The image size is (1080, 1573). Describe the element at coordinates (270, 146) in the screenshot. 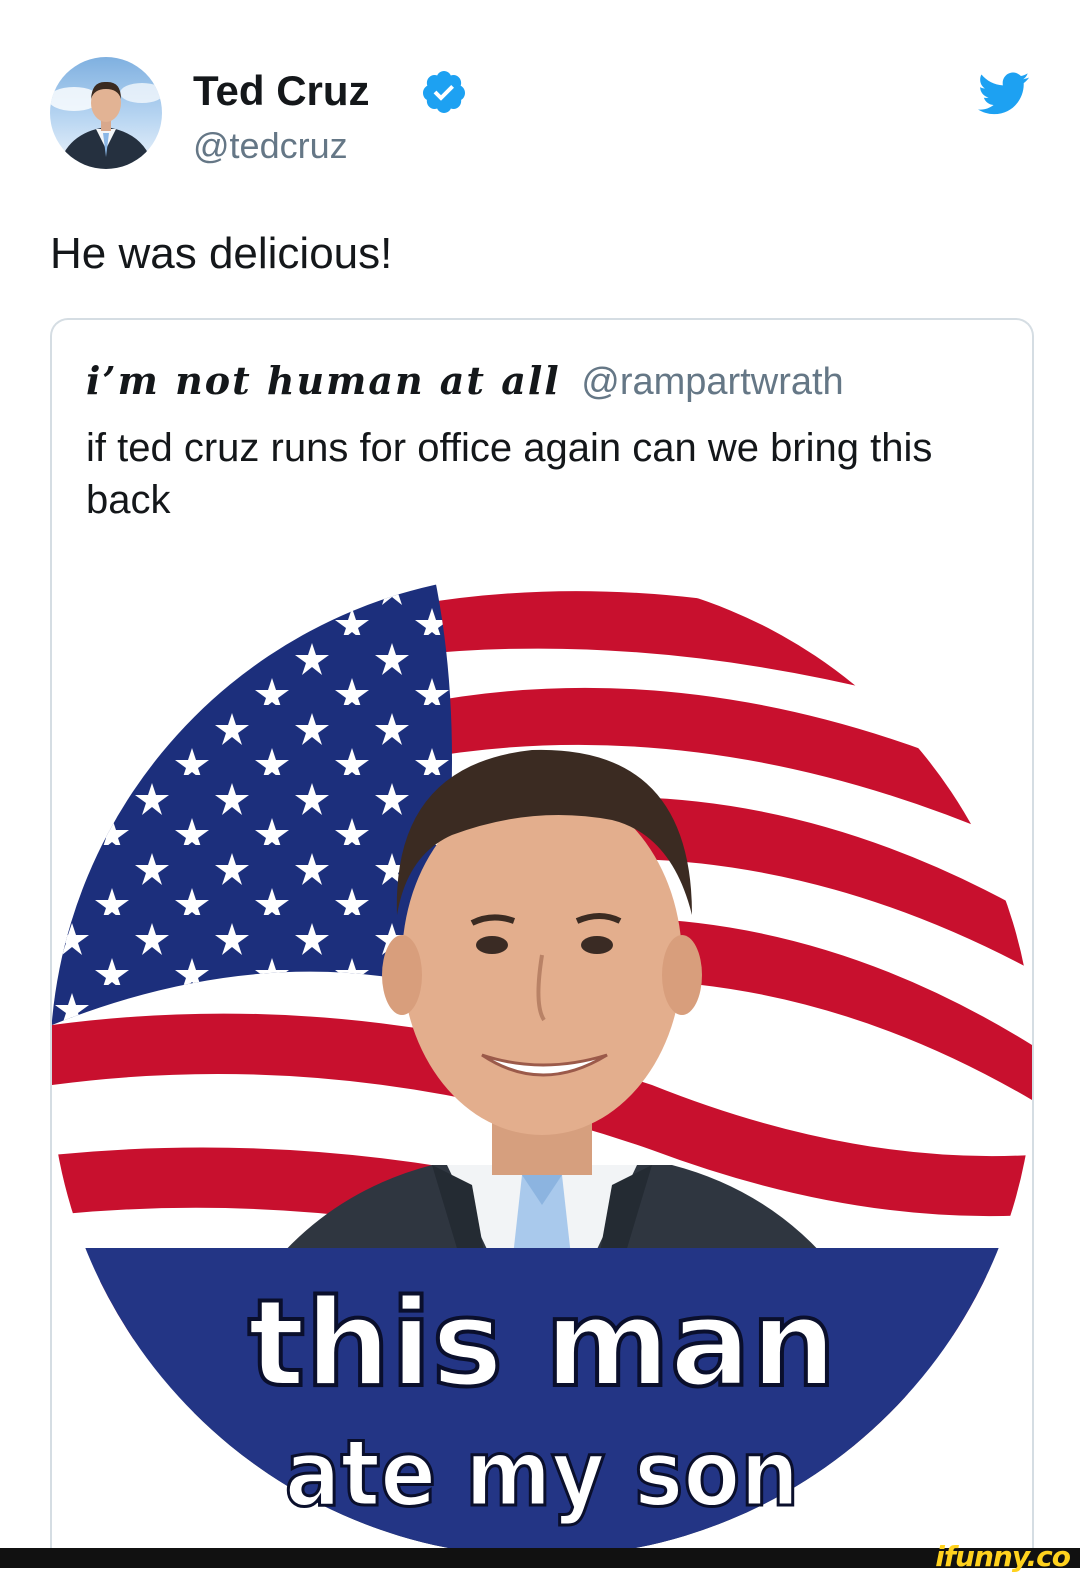

I see `author-handle: @tedcruz` at that location.